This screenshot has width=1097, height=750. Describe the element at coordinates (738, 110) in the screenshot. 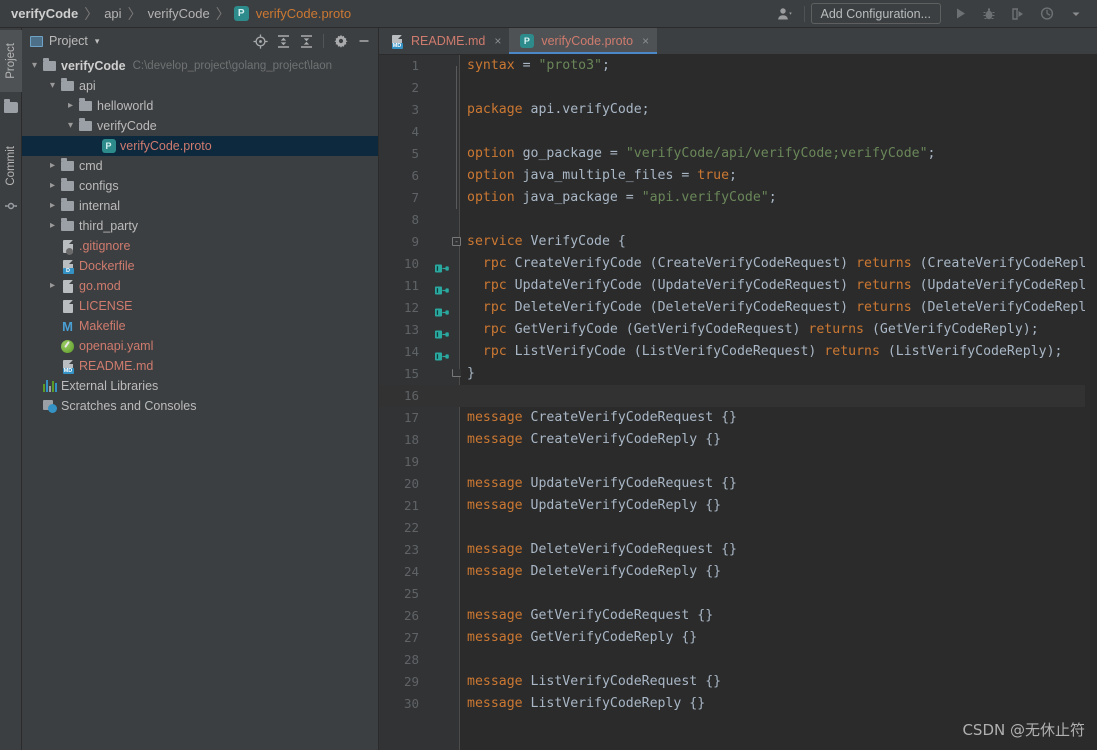

I see `code-line: 3 package api.verifyCode;` at that location.